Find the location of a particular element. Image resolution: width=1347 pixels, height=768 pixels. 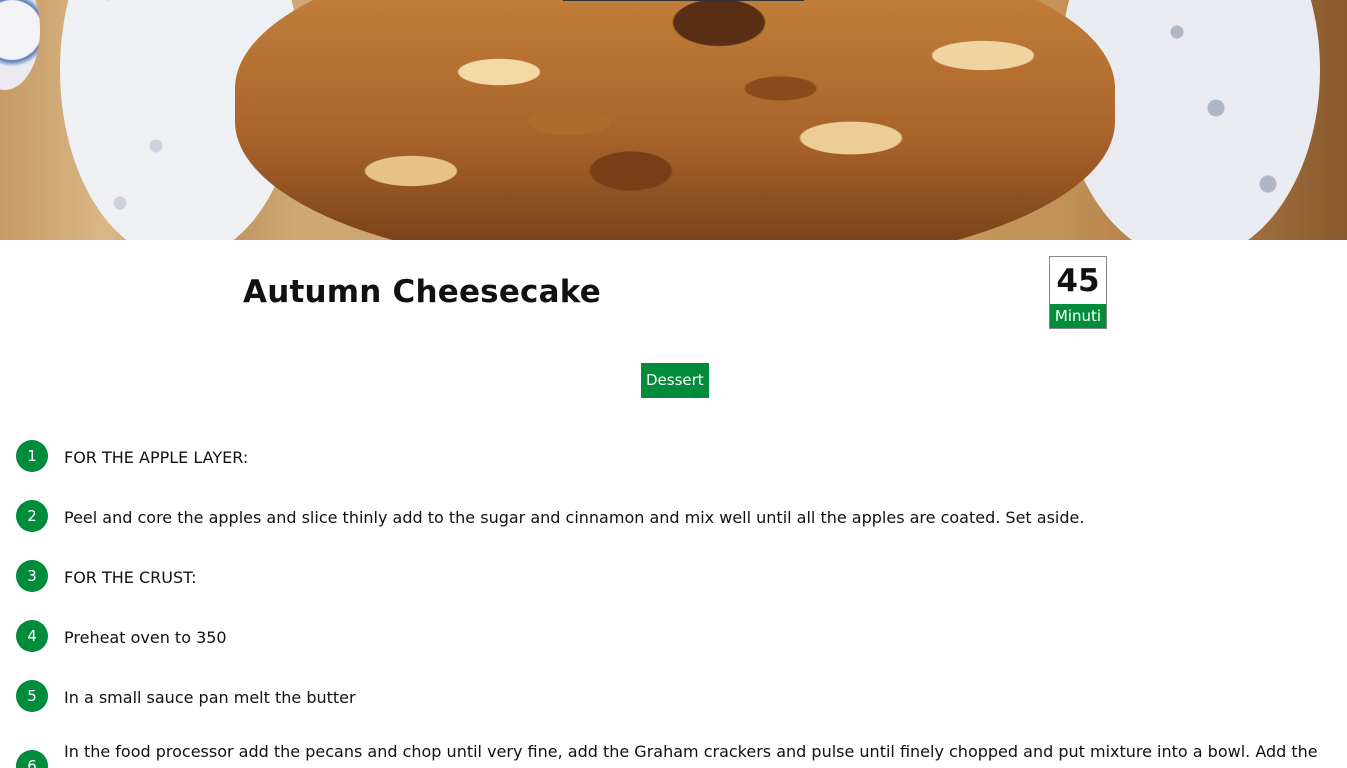

step-number-badge: 1 is located at coordinates (32, 456).